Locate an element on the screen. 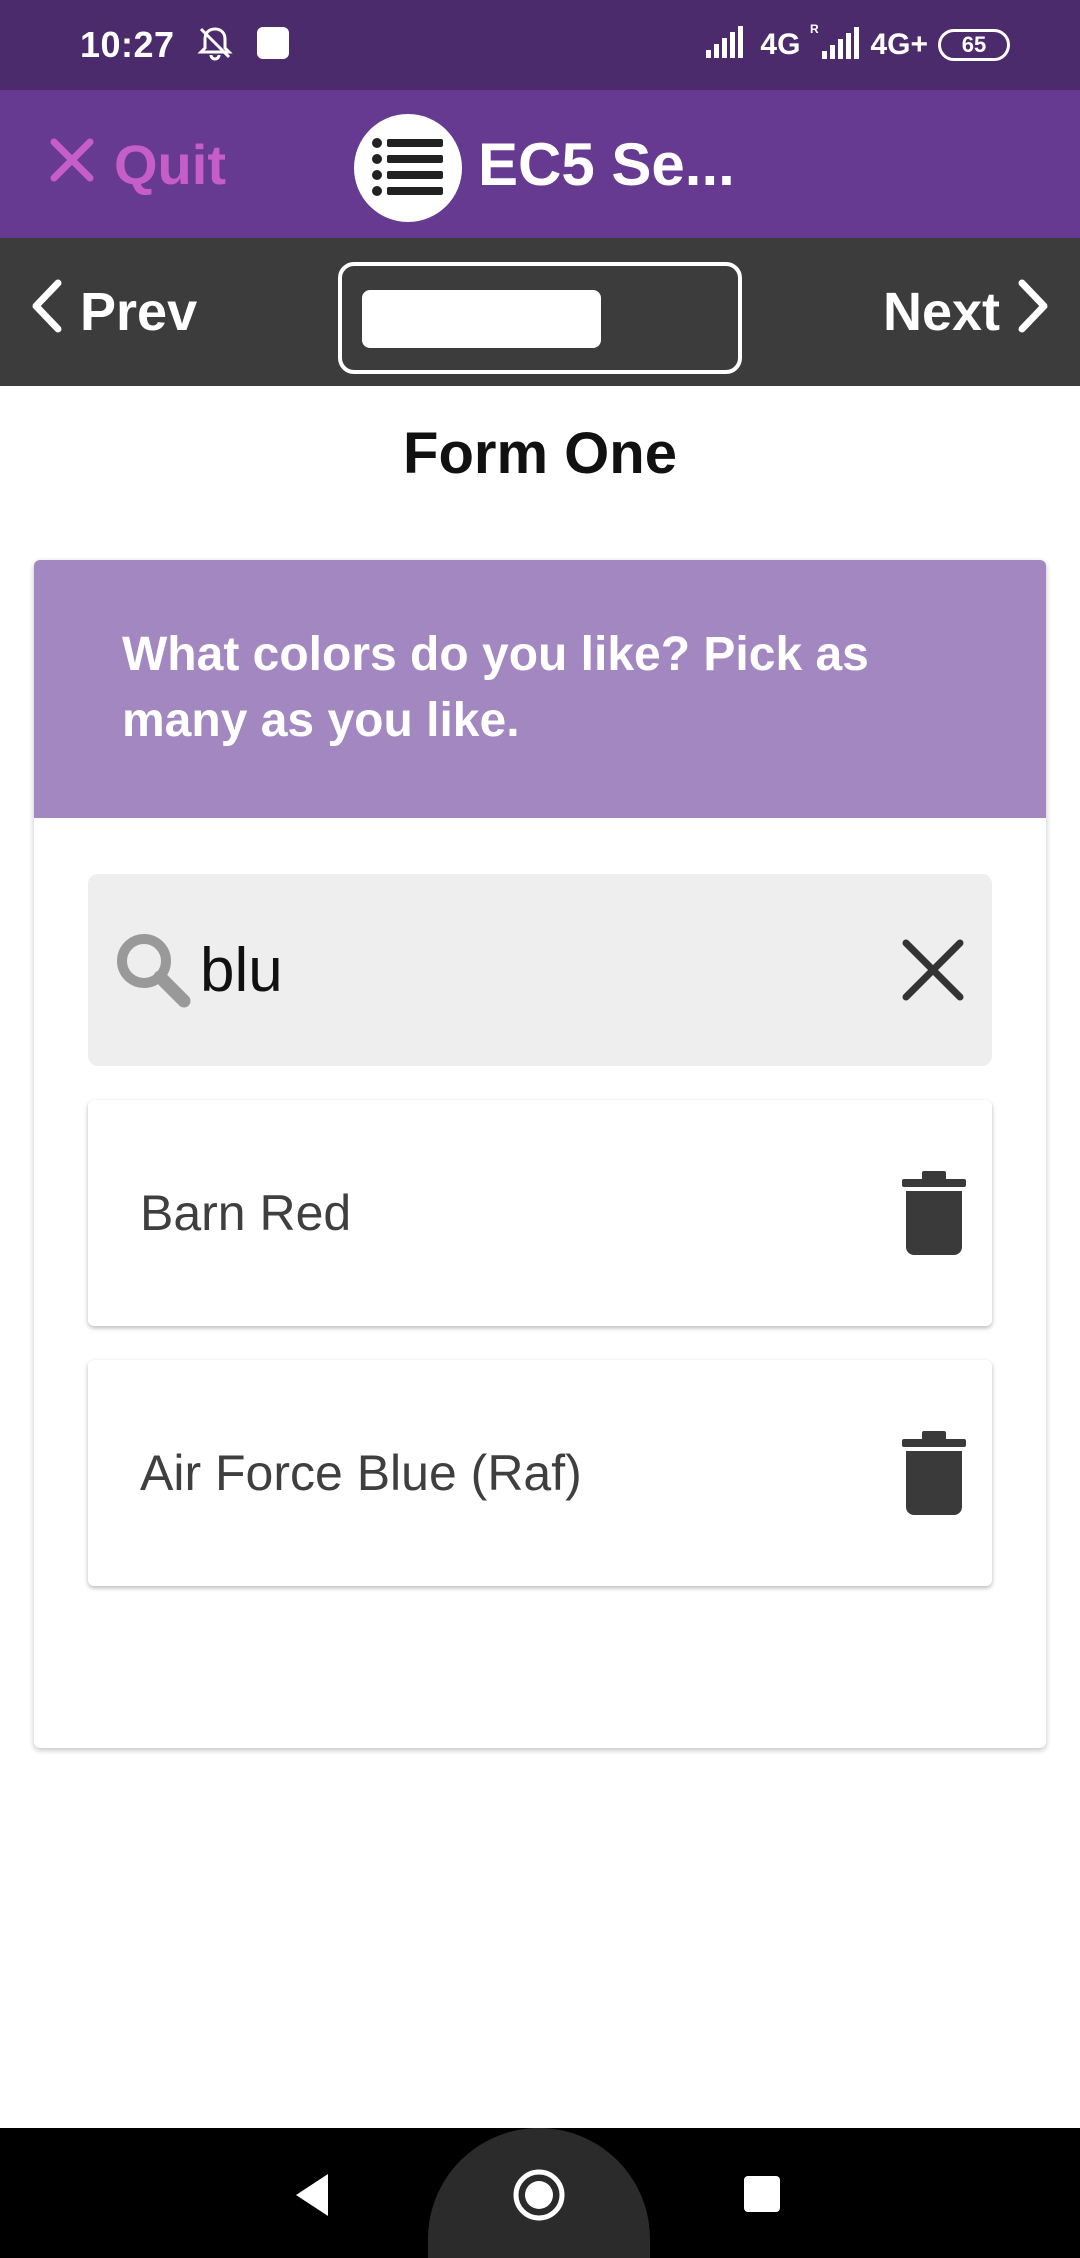 The height and width of the screenshot is (2258, 1080). quit-button: Quit is located at coordinates (137, 164).